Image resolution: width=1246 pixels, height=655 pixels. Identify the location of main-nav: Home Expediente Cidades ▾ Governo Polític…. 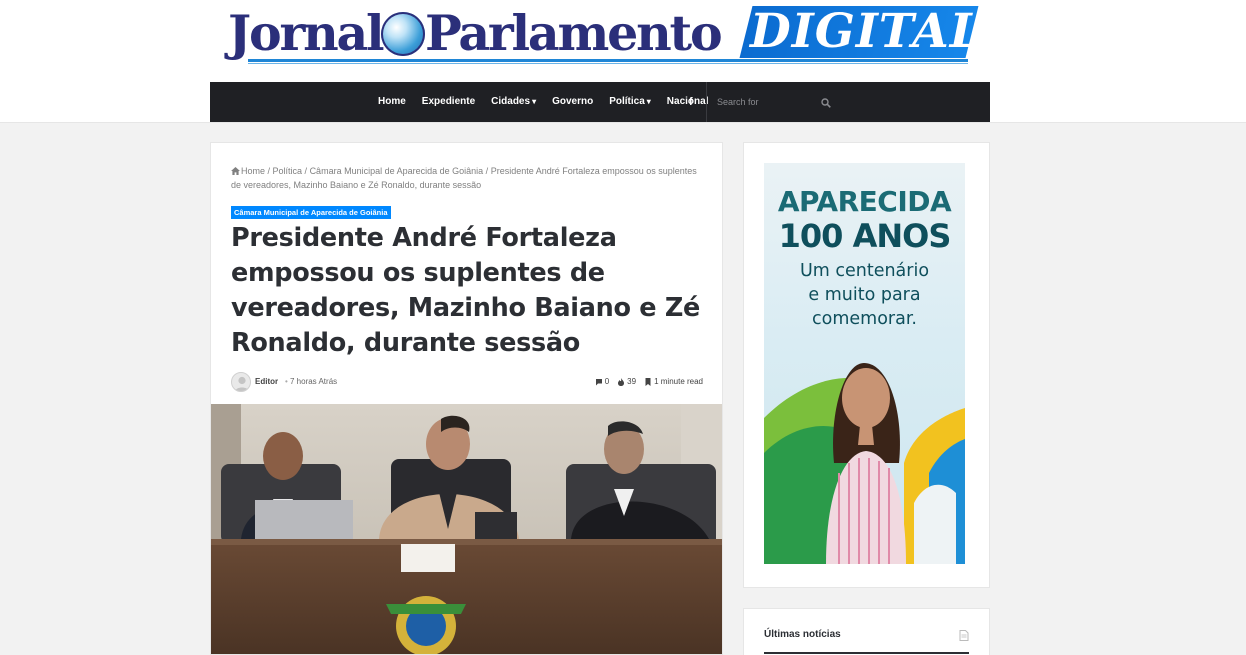
(600, 102).